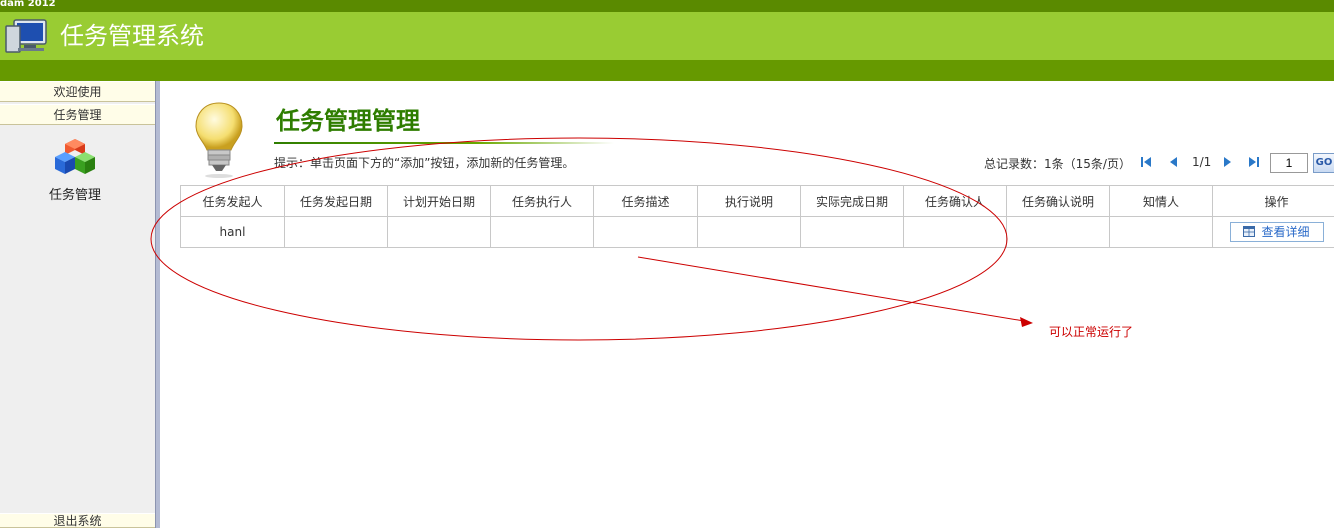 The width and height of the screenshot is (1334, 528). I want to click on title-underline, so click(444, 143).